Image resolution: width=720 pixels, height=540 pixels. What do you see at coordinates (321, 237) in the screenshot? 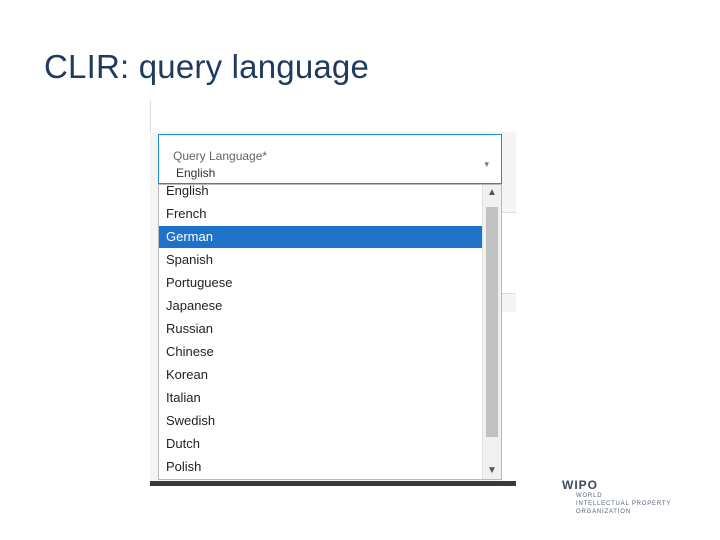
I see `language-option: German` at bounding box center [321, 237].